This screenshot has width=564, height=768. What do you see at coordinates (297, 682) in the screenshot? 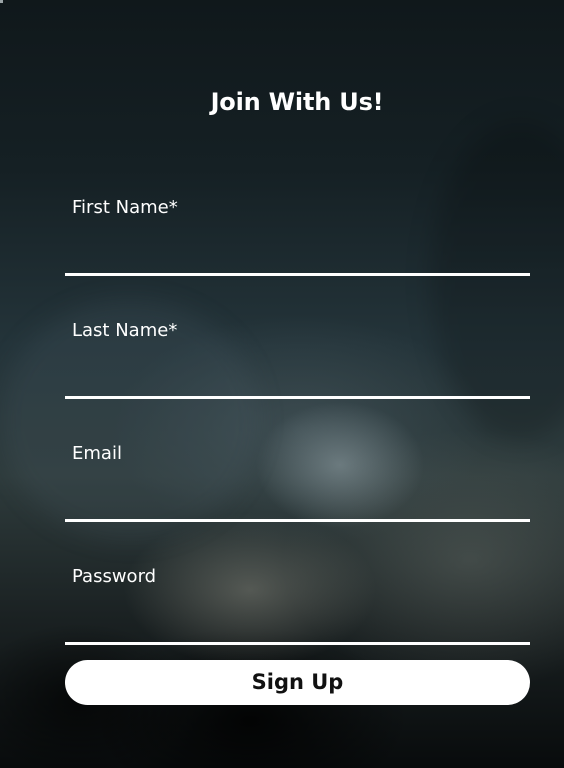
I see `sign-up-button: Sign Up` at bounding box center [297, 682].